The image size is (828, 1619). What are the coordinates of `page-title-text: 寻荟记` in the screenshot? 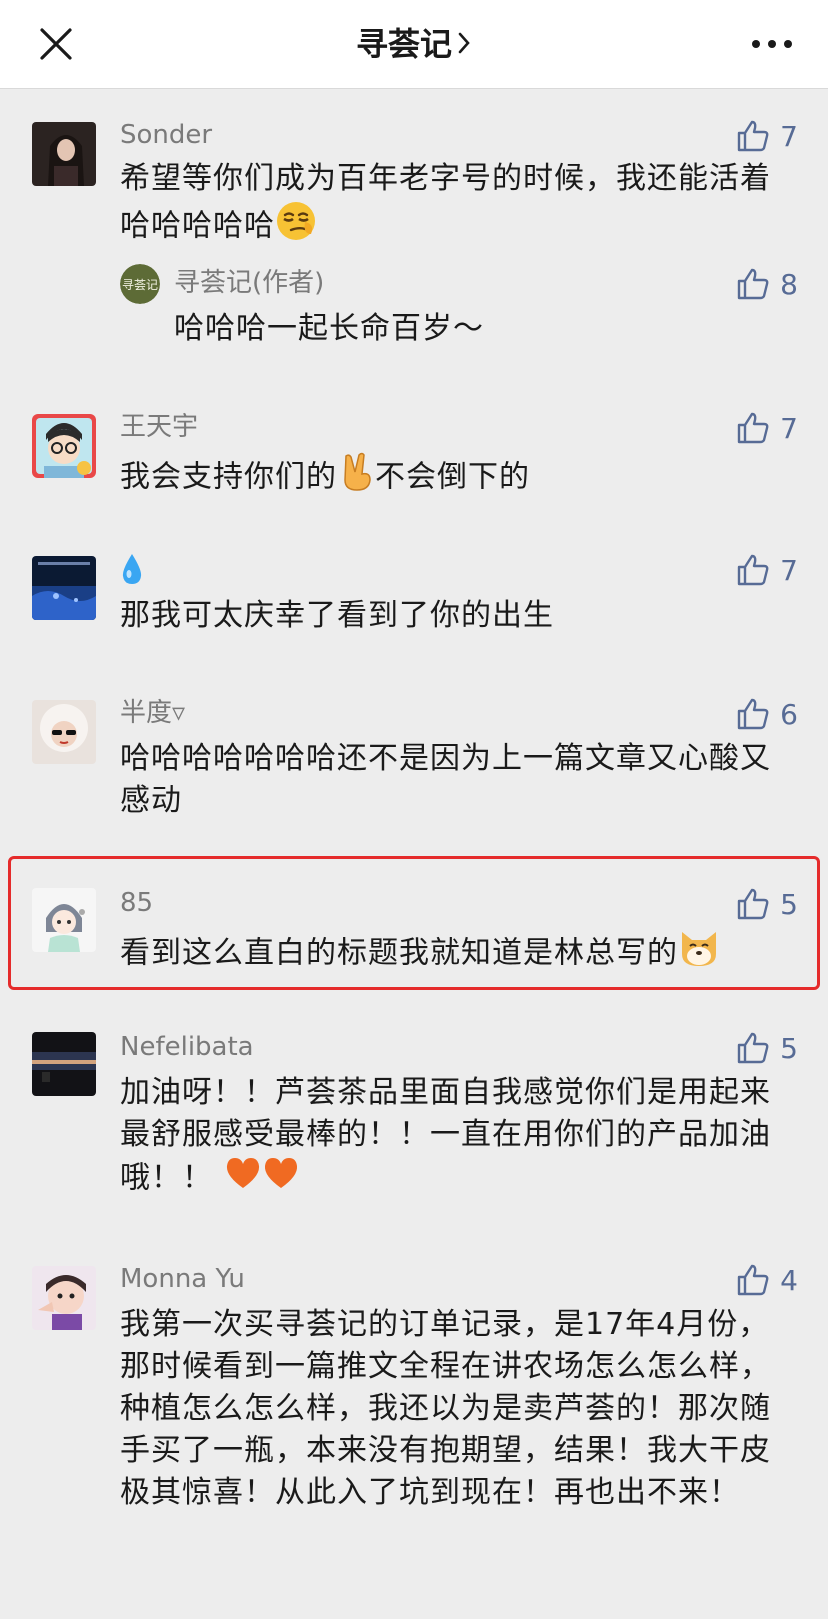 It's located at (403, 44).